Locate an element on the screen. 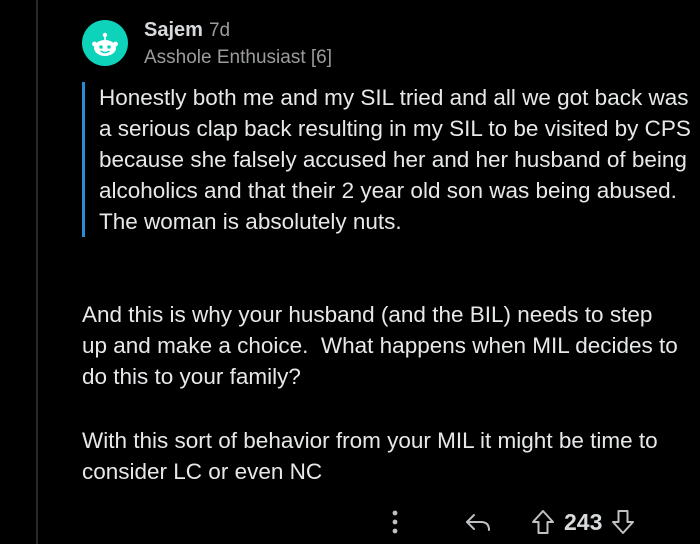  downvote-arrow-icon is located at coordinates (623, 522).